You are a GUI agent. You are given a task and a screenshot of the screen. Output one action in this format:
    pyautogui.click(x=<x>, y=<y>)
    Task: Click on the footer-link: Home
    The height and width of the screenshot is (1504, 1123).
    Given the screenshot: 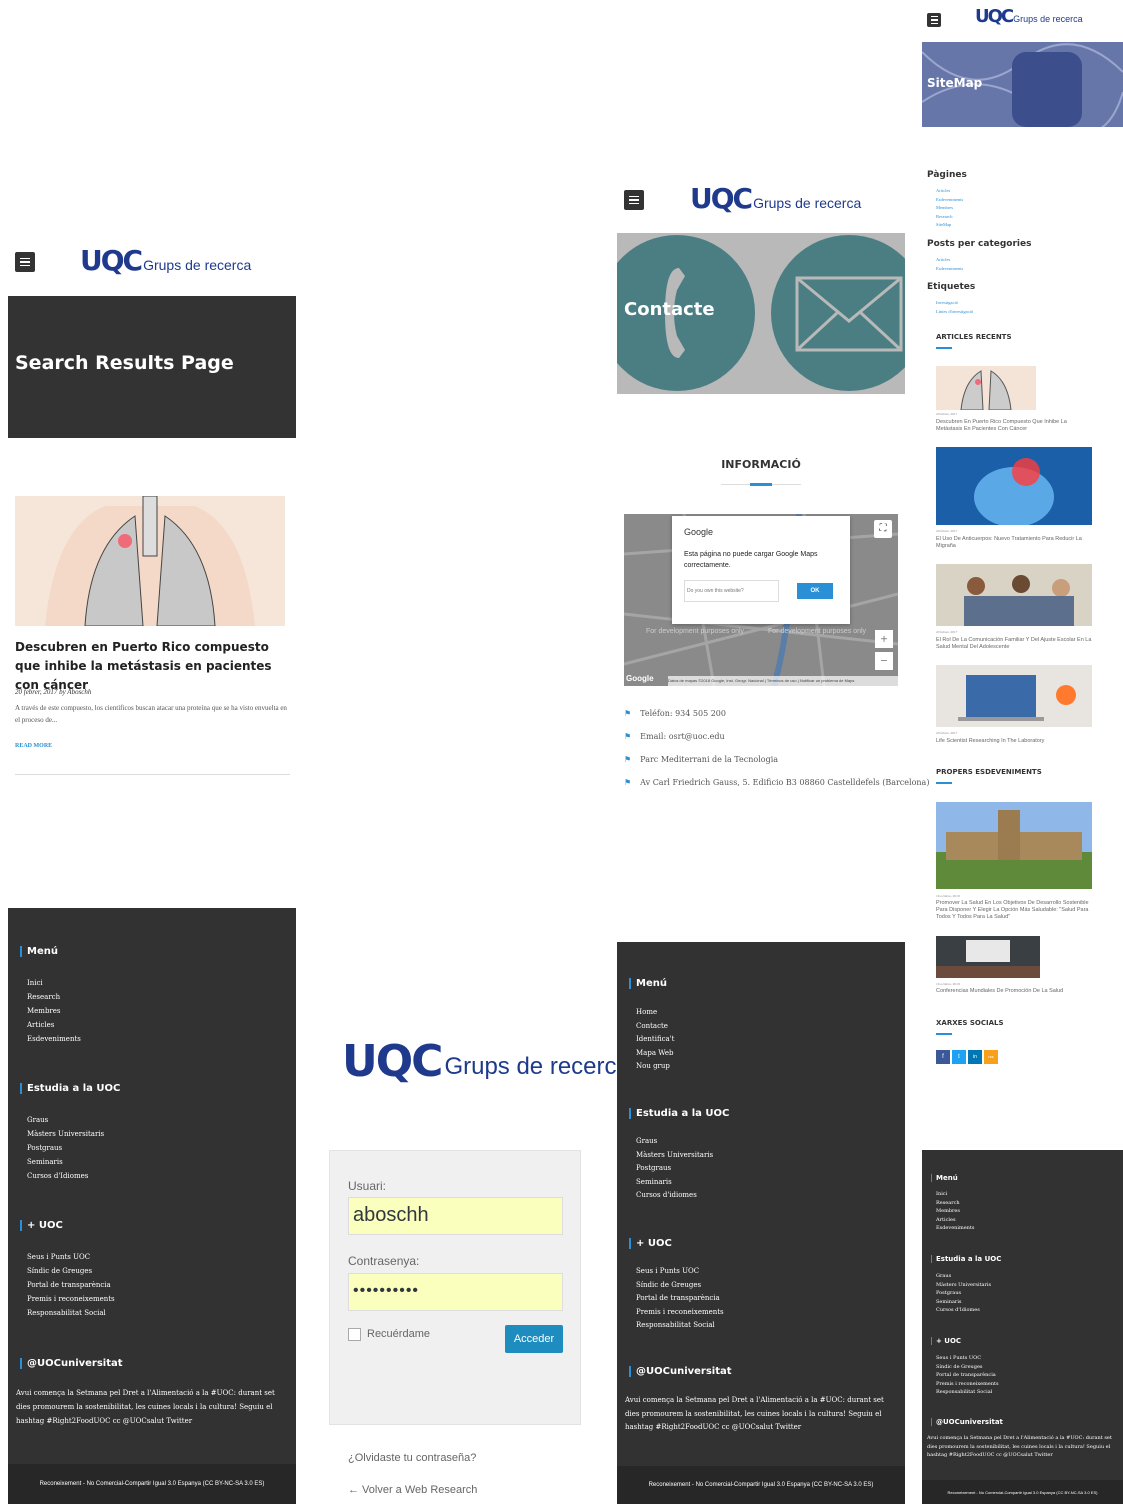 What is the action you would take?
    pyautogui.click(x=655, y=1013)
    